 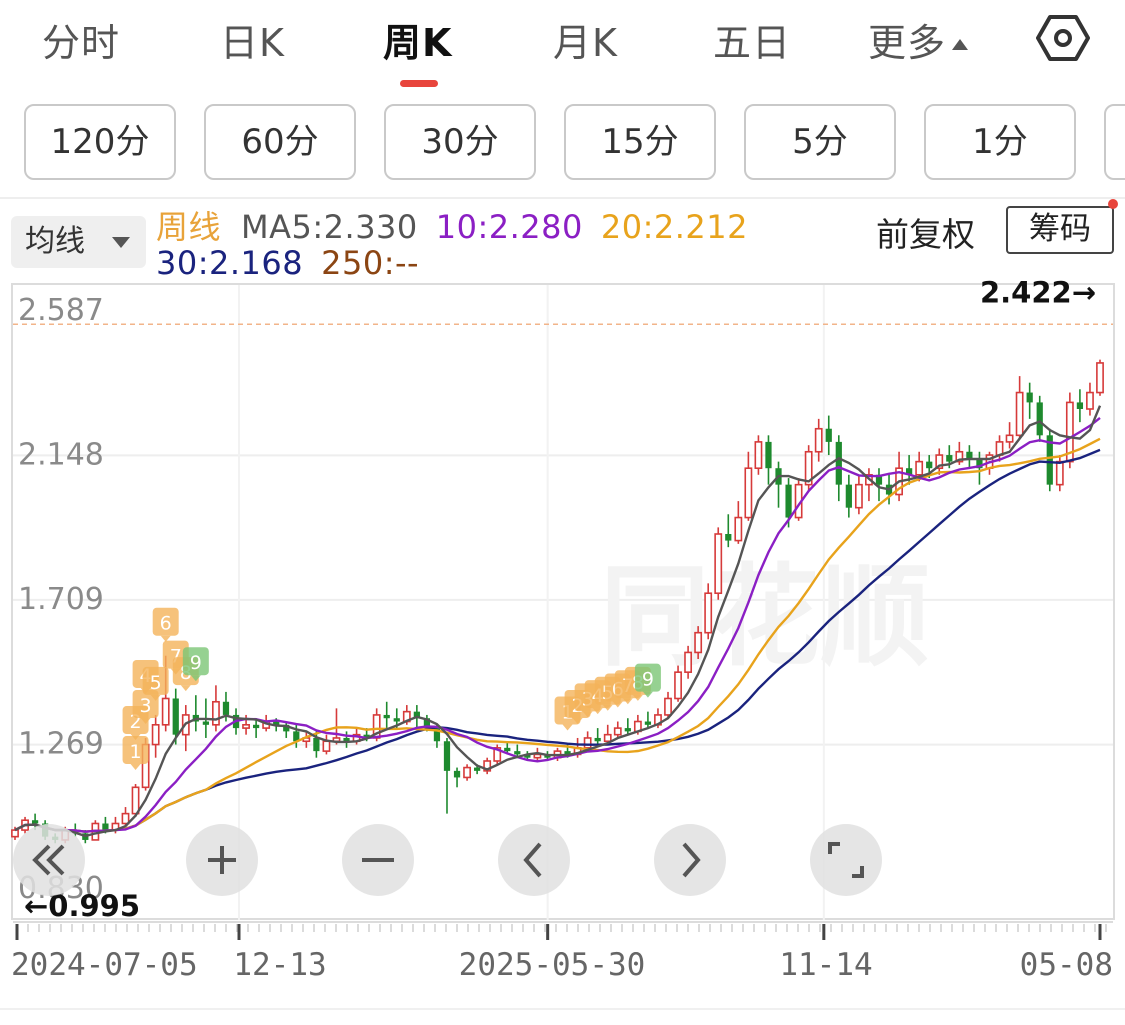 I want to click on scroll-left-button, so click(x=49, y=860).